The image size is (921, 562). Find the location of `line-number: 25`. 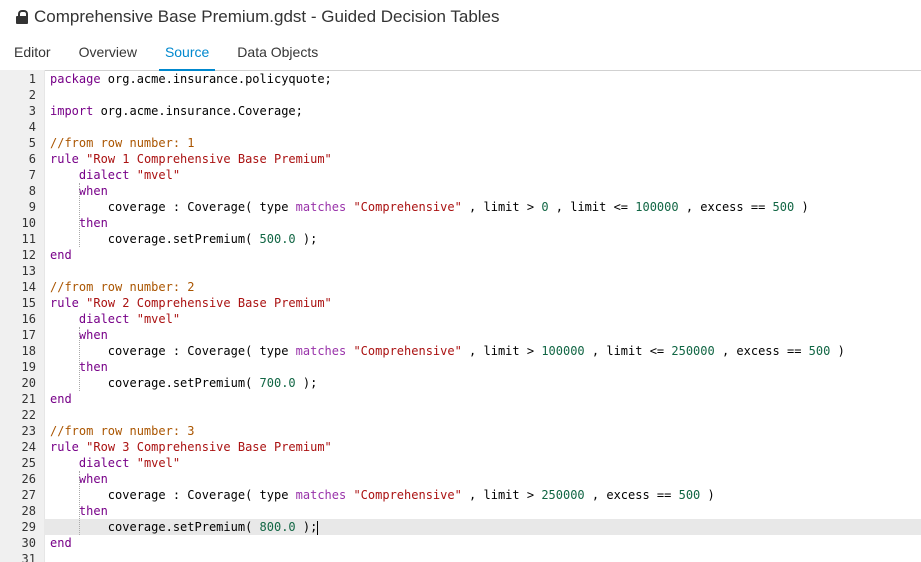

line-number: 25 is located at coordinates (28, 463).